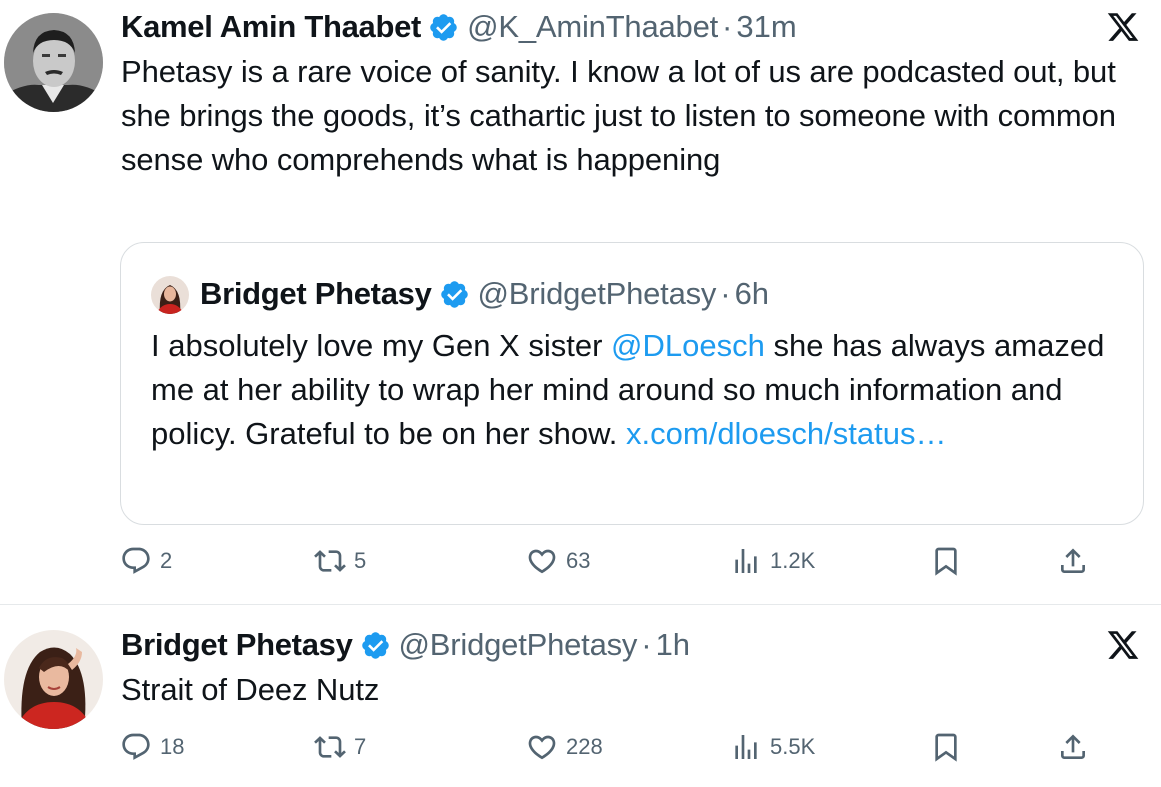  I want to click on tweet-text: Strait of Deez Nutz, so click(250, 689).